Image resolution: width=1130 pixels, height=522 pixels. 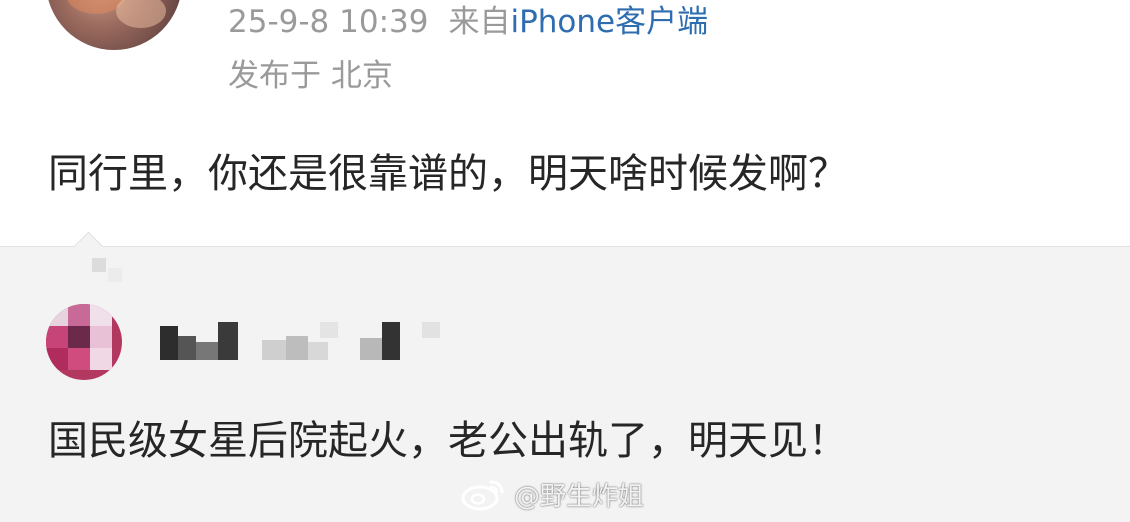 I want to click on post-timestamp: 25-9-8 10:39, so click(x=328, y=22).